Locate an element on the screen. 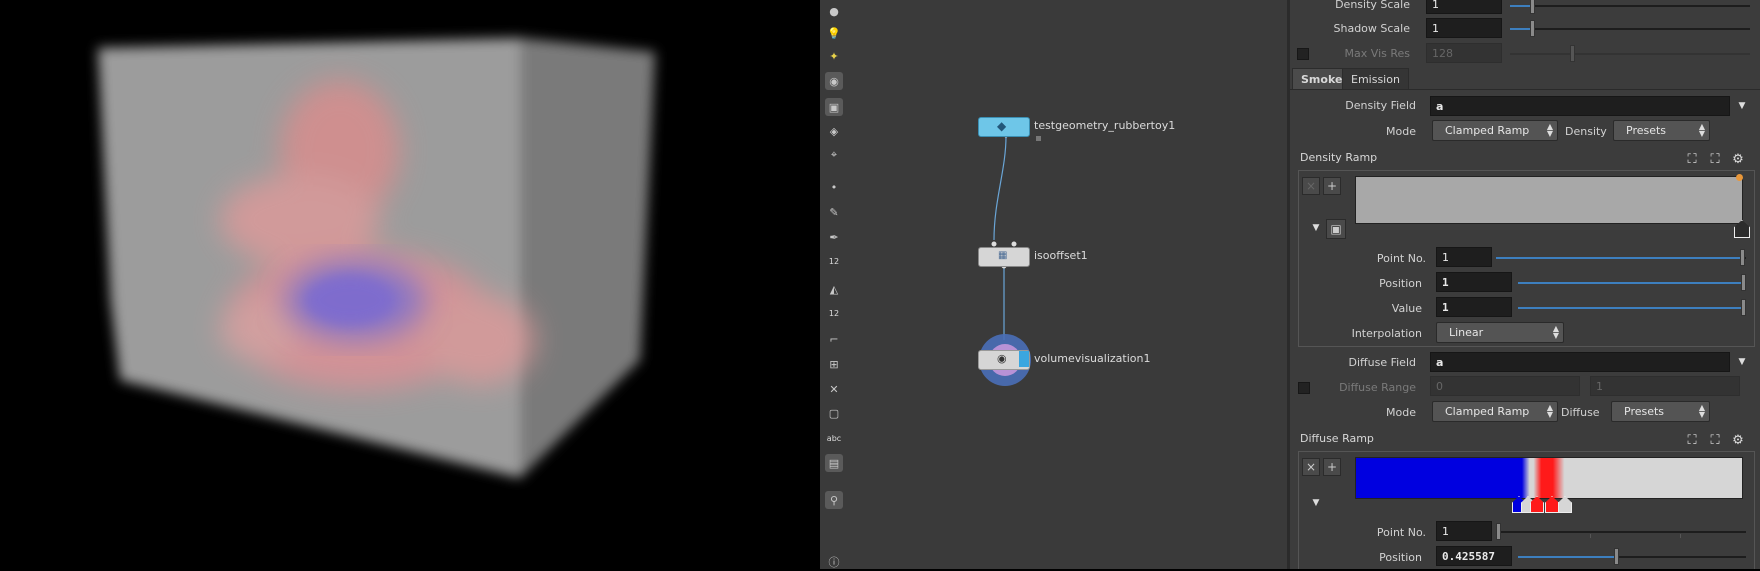 This screenshot has width=1760, height=571. density-ramp-preview is located at coordinates (1549, 200).